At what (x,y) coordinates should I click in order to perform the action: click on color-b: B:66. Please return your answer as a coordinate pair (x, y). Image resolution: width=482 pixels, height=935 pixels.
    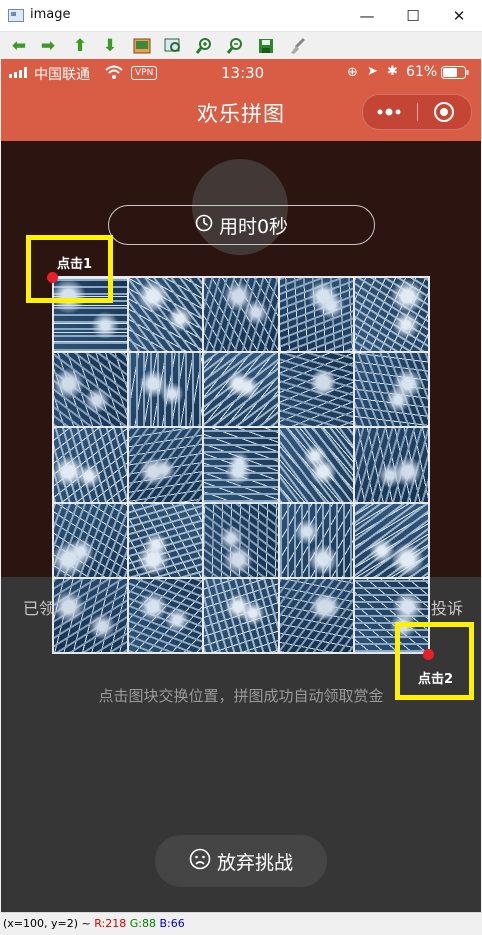
    Looking at the image, I should click on (172, 923).